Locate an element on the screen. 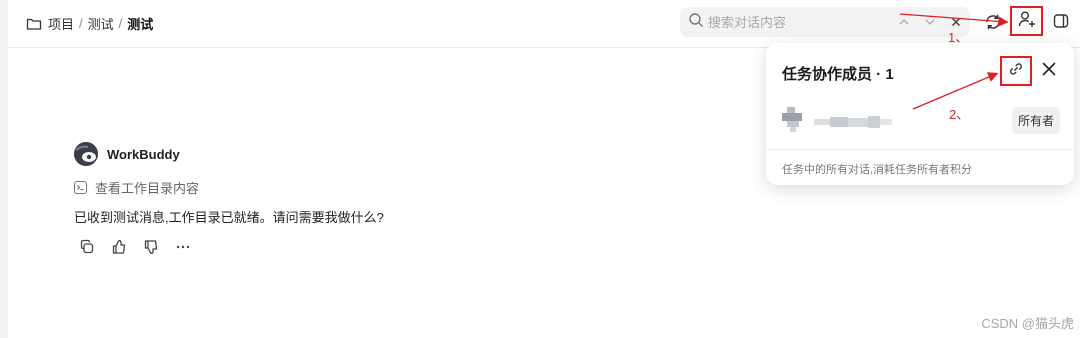 This screenshot has height=338, width=1080. breadcrumb-item-project: 项目 is located at coordinates (61, 23).